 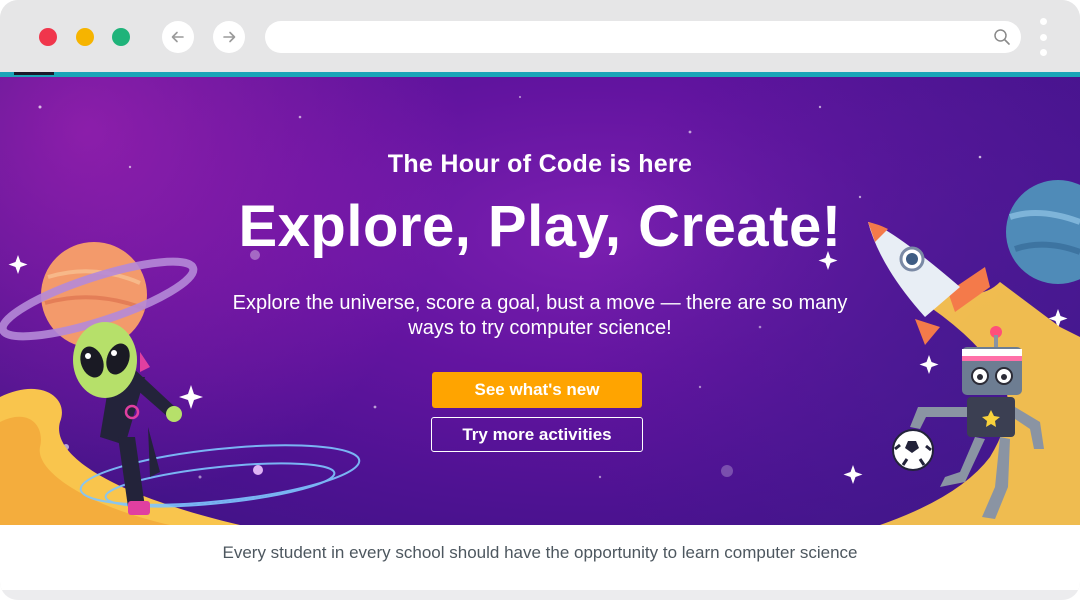 What do you see at coordinates (631, 37) in the screenshot?
I see `url-input` at bounding box center [631, 37].